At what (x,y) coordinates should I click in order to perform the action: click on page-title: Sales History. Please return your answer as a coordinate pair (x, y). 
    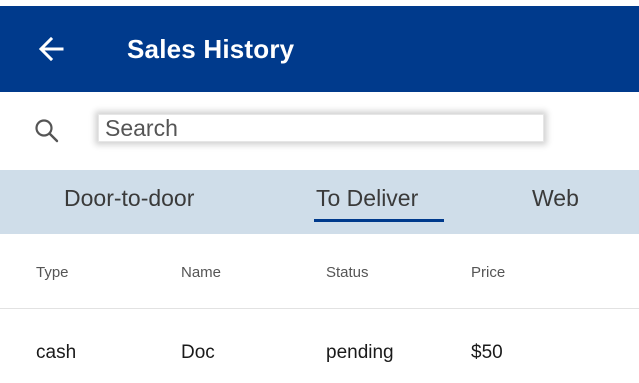
    Looking at the image, I should click on (211, 49).